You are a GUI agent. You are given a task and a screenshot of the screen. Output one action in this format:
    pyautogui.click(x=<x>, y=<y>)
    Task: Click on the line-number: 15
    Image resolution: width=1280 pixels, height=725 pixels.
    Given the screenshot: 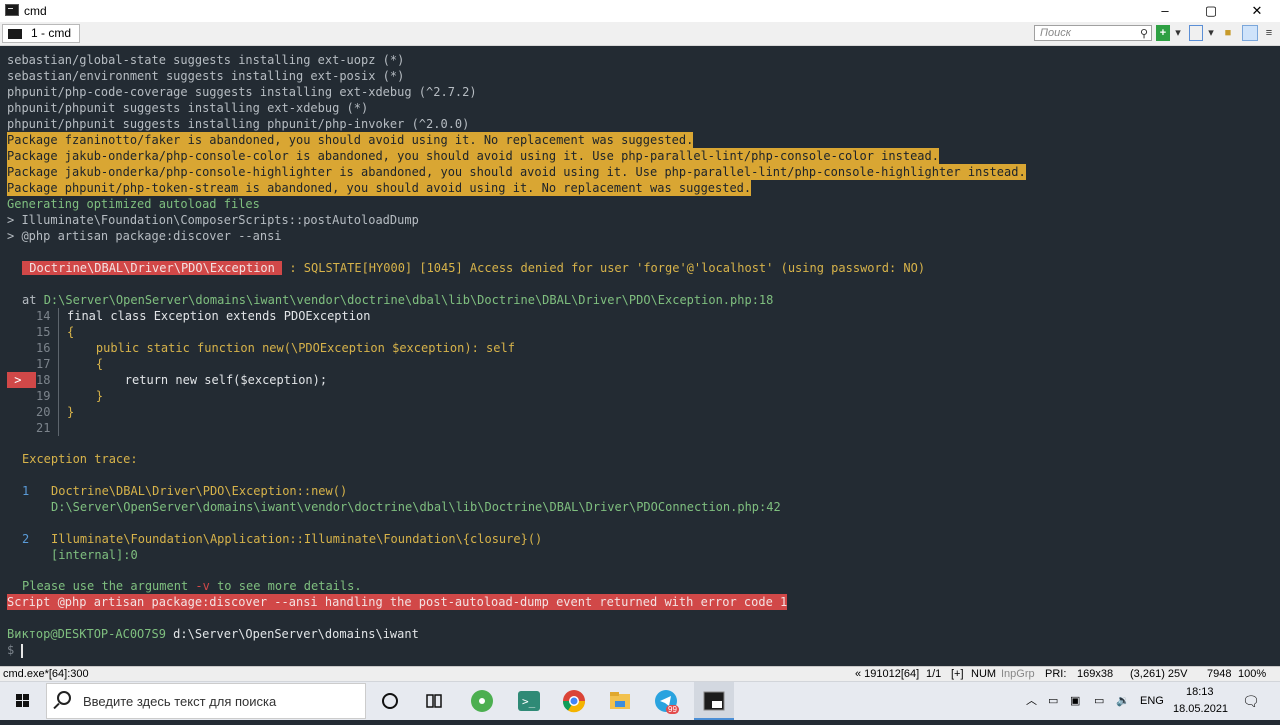 What is the action you would take?
    pyautogui.click(x=43, y=332)
    